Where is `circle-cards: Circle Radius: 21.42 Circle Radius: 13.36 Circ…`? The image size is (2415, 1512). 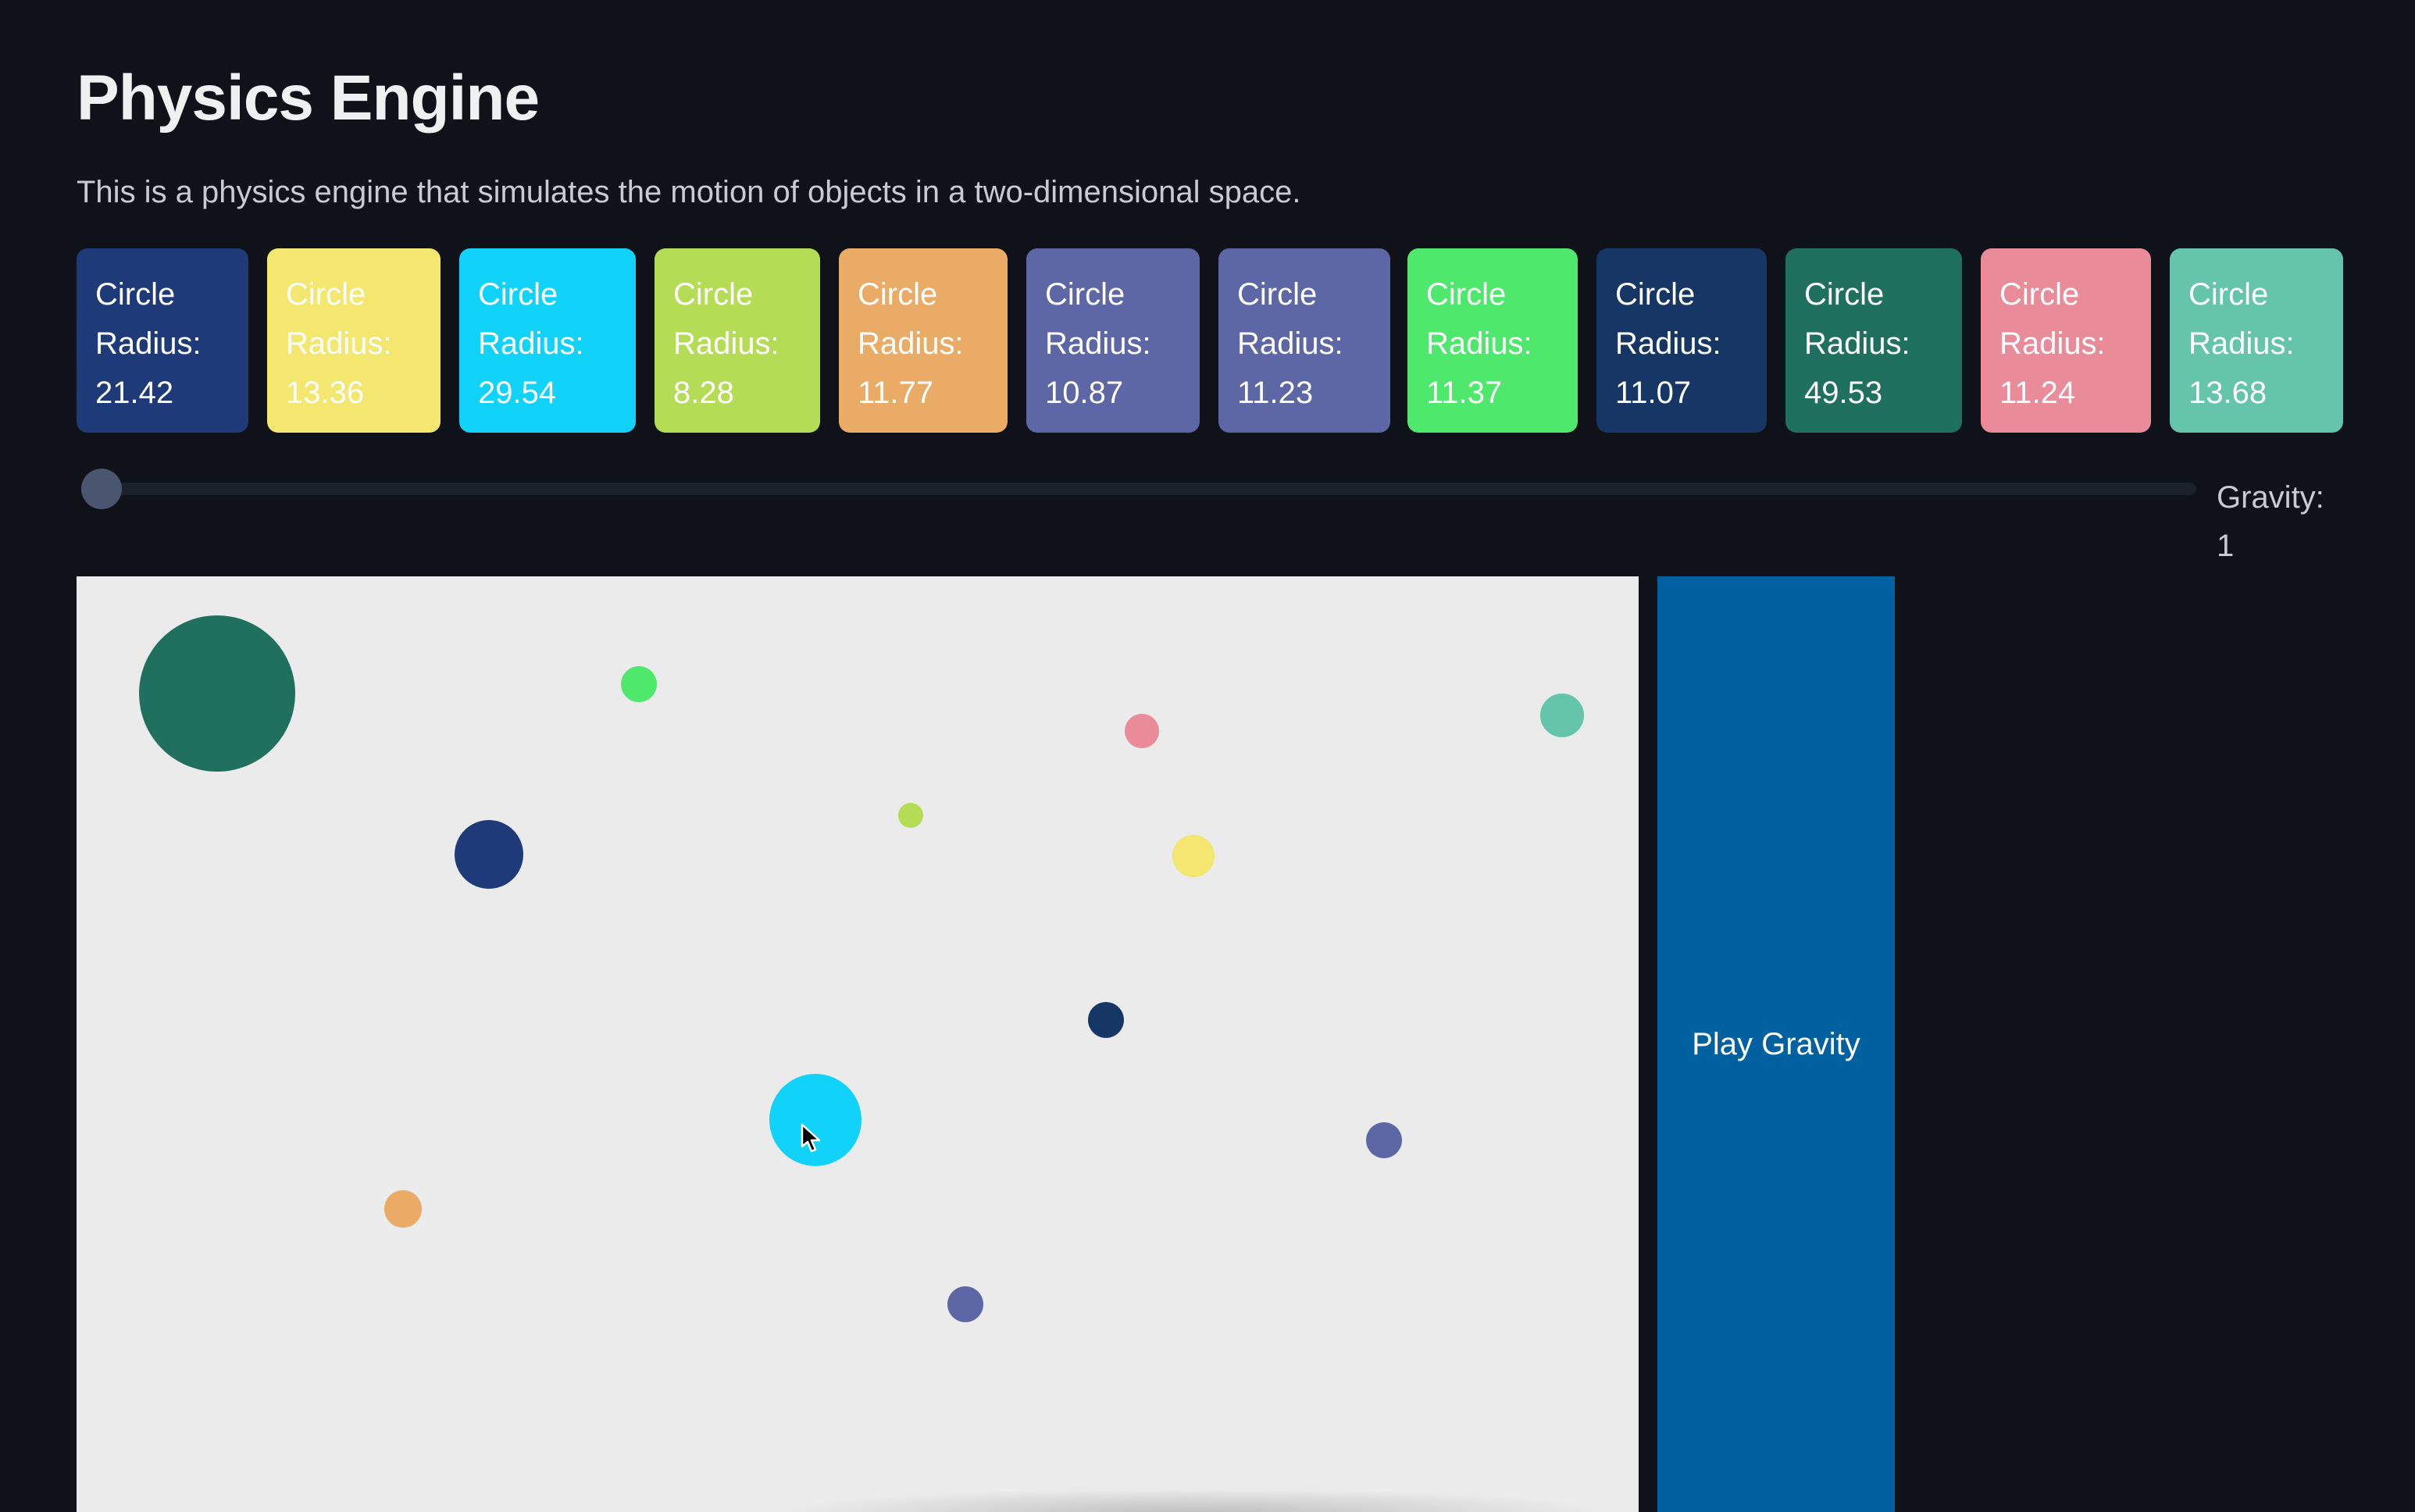
circle-cards: Circle Radius: 21.42 Circle Radius: 13.36 Circ… is located at coordinates (1210, 340).